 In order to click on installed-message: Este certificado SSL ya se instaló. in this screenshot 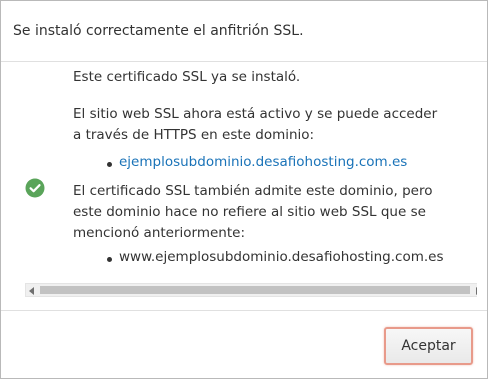, I will do `click(187, 77)`.